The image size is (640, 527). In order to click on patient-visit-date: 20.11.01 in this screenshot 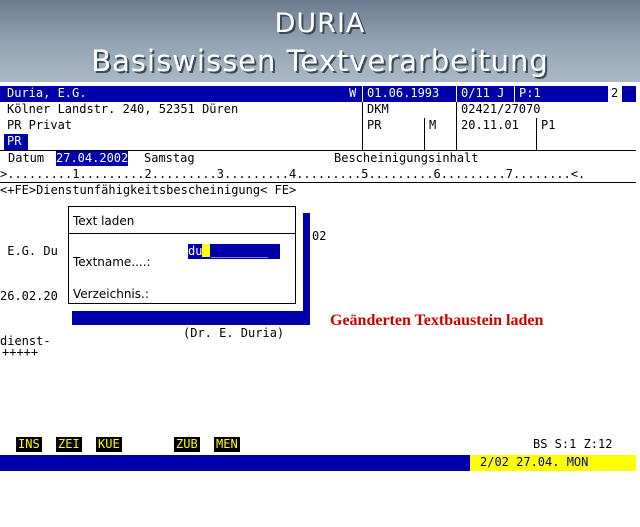, I will do `click(490, 125)`.